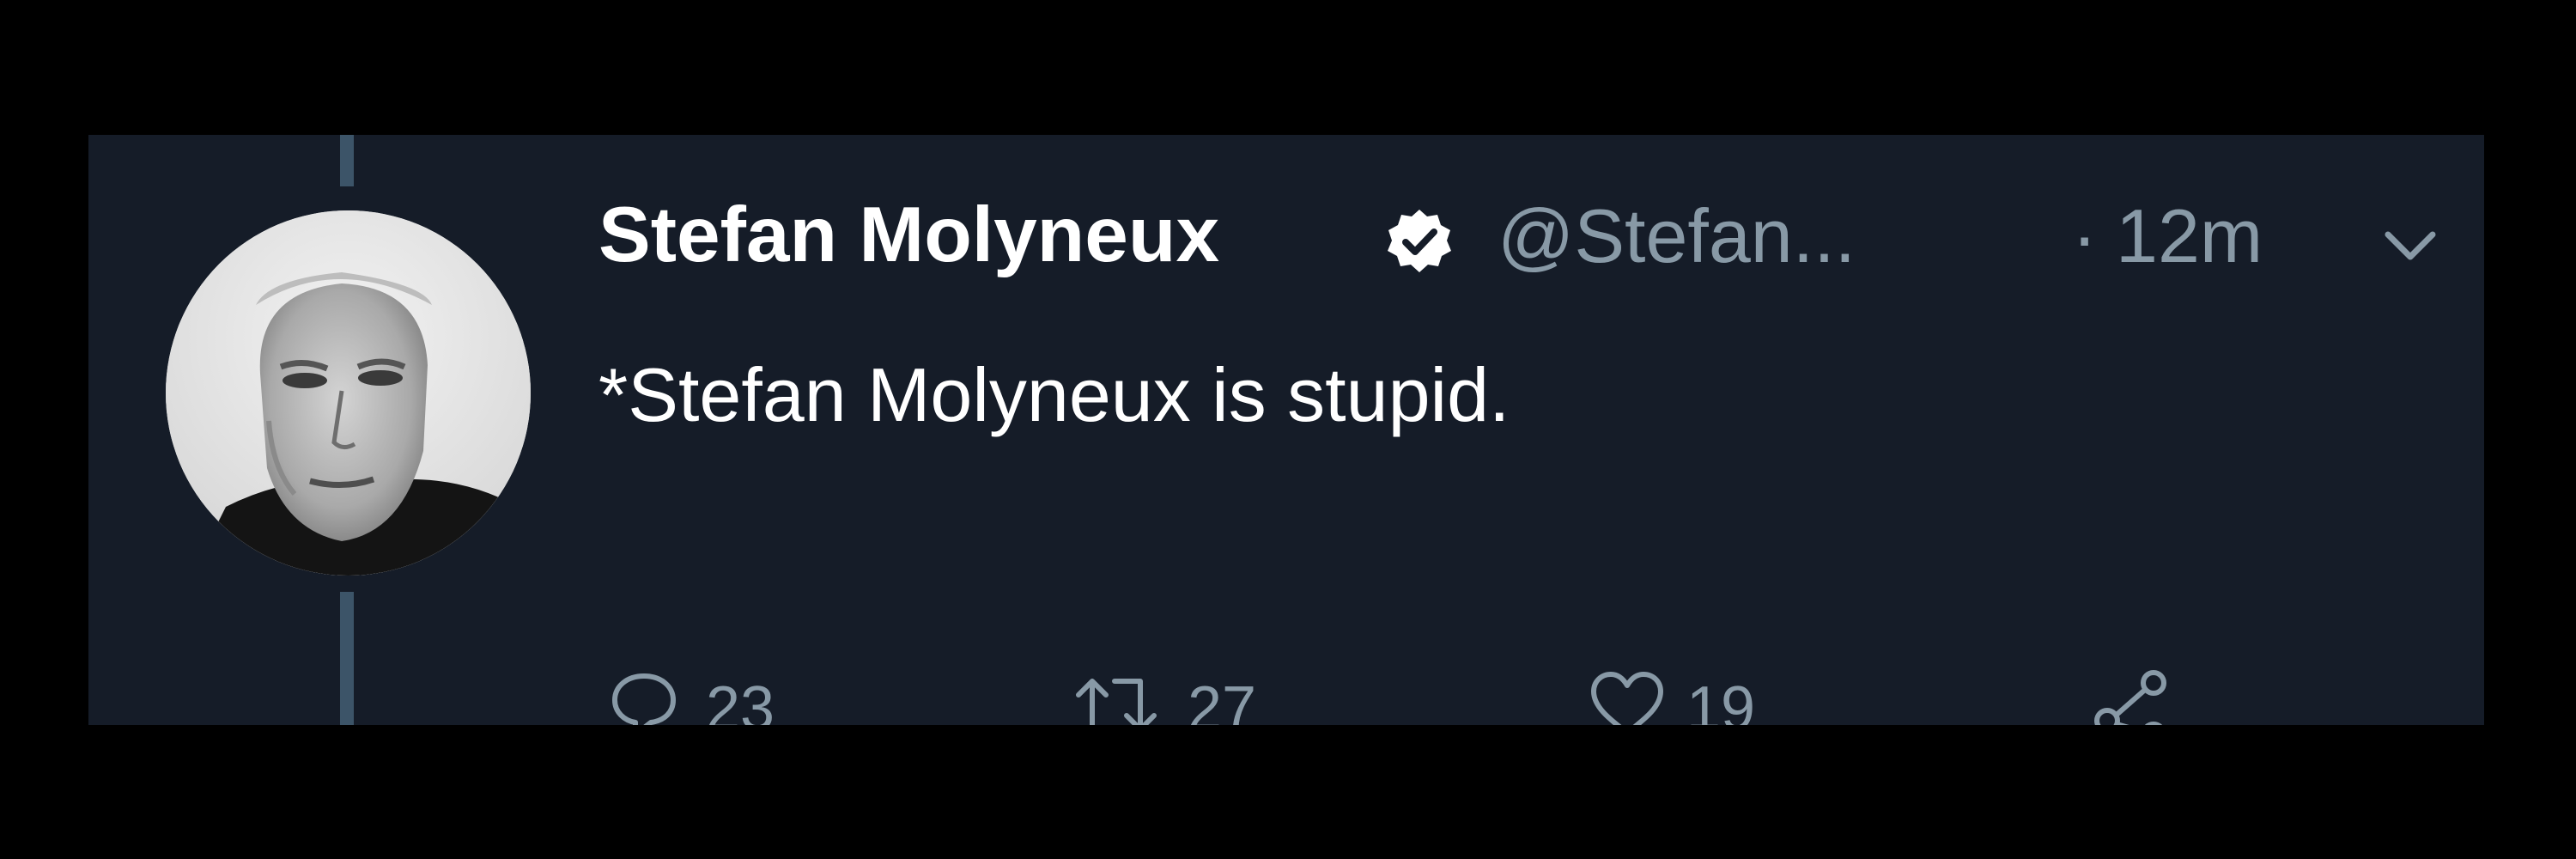  Describe the element at coordinates (644, 699) in the screenshot. I see `reply-icon` at that location.